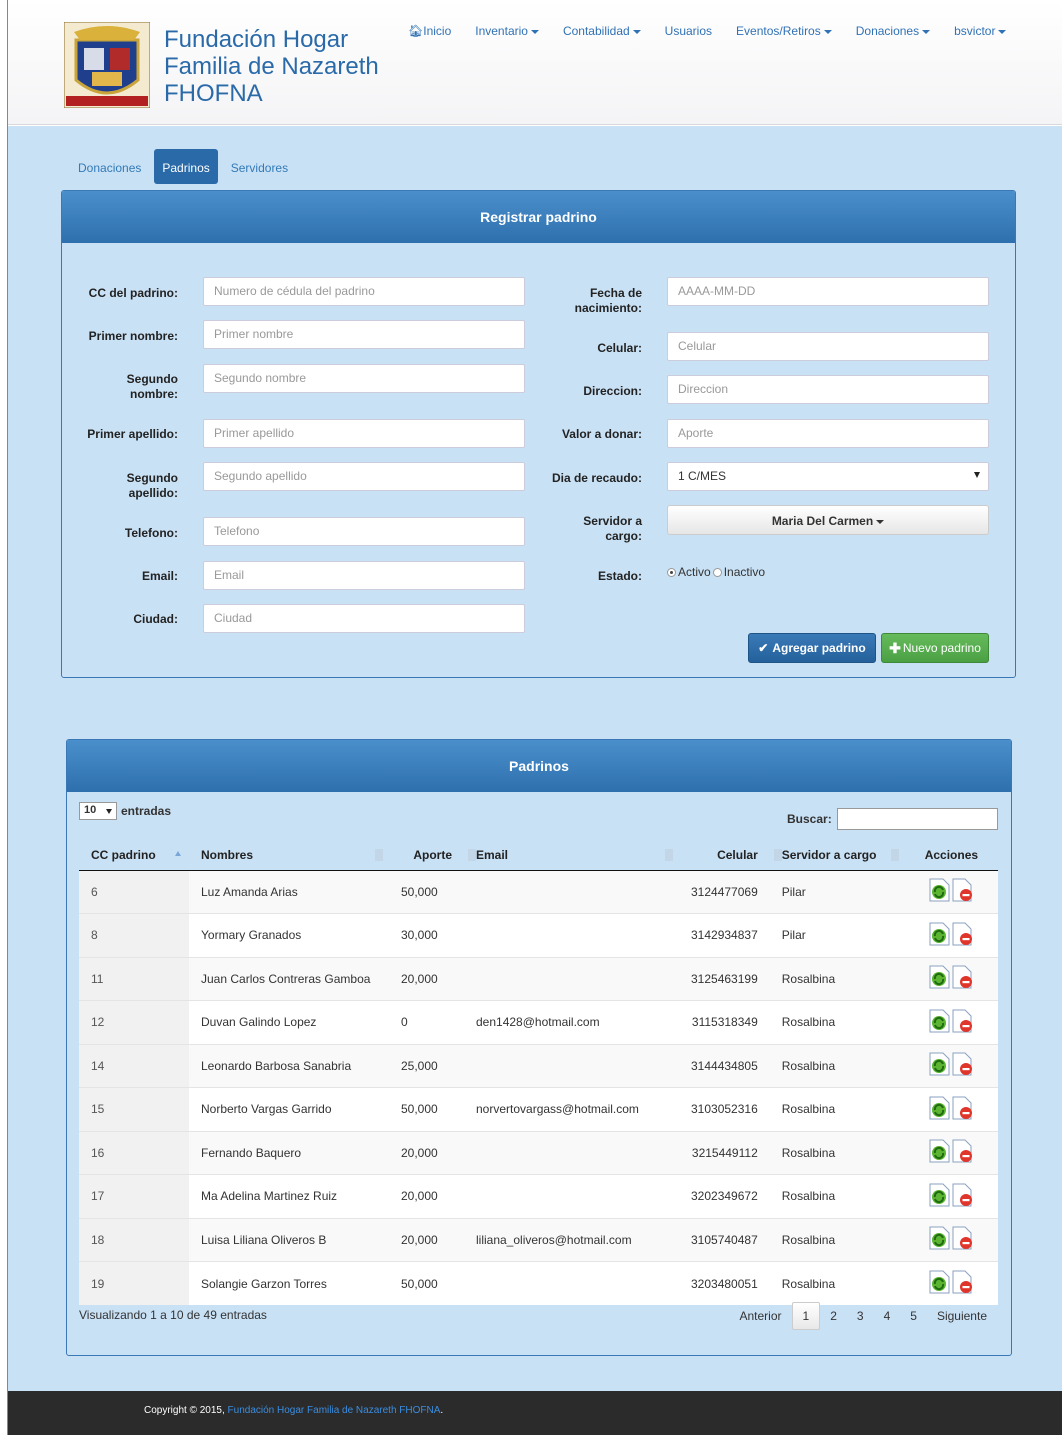  I want to click on col-celular: Celular, so click(730, 856).